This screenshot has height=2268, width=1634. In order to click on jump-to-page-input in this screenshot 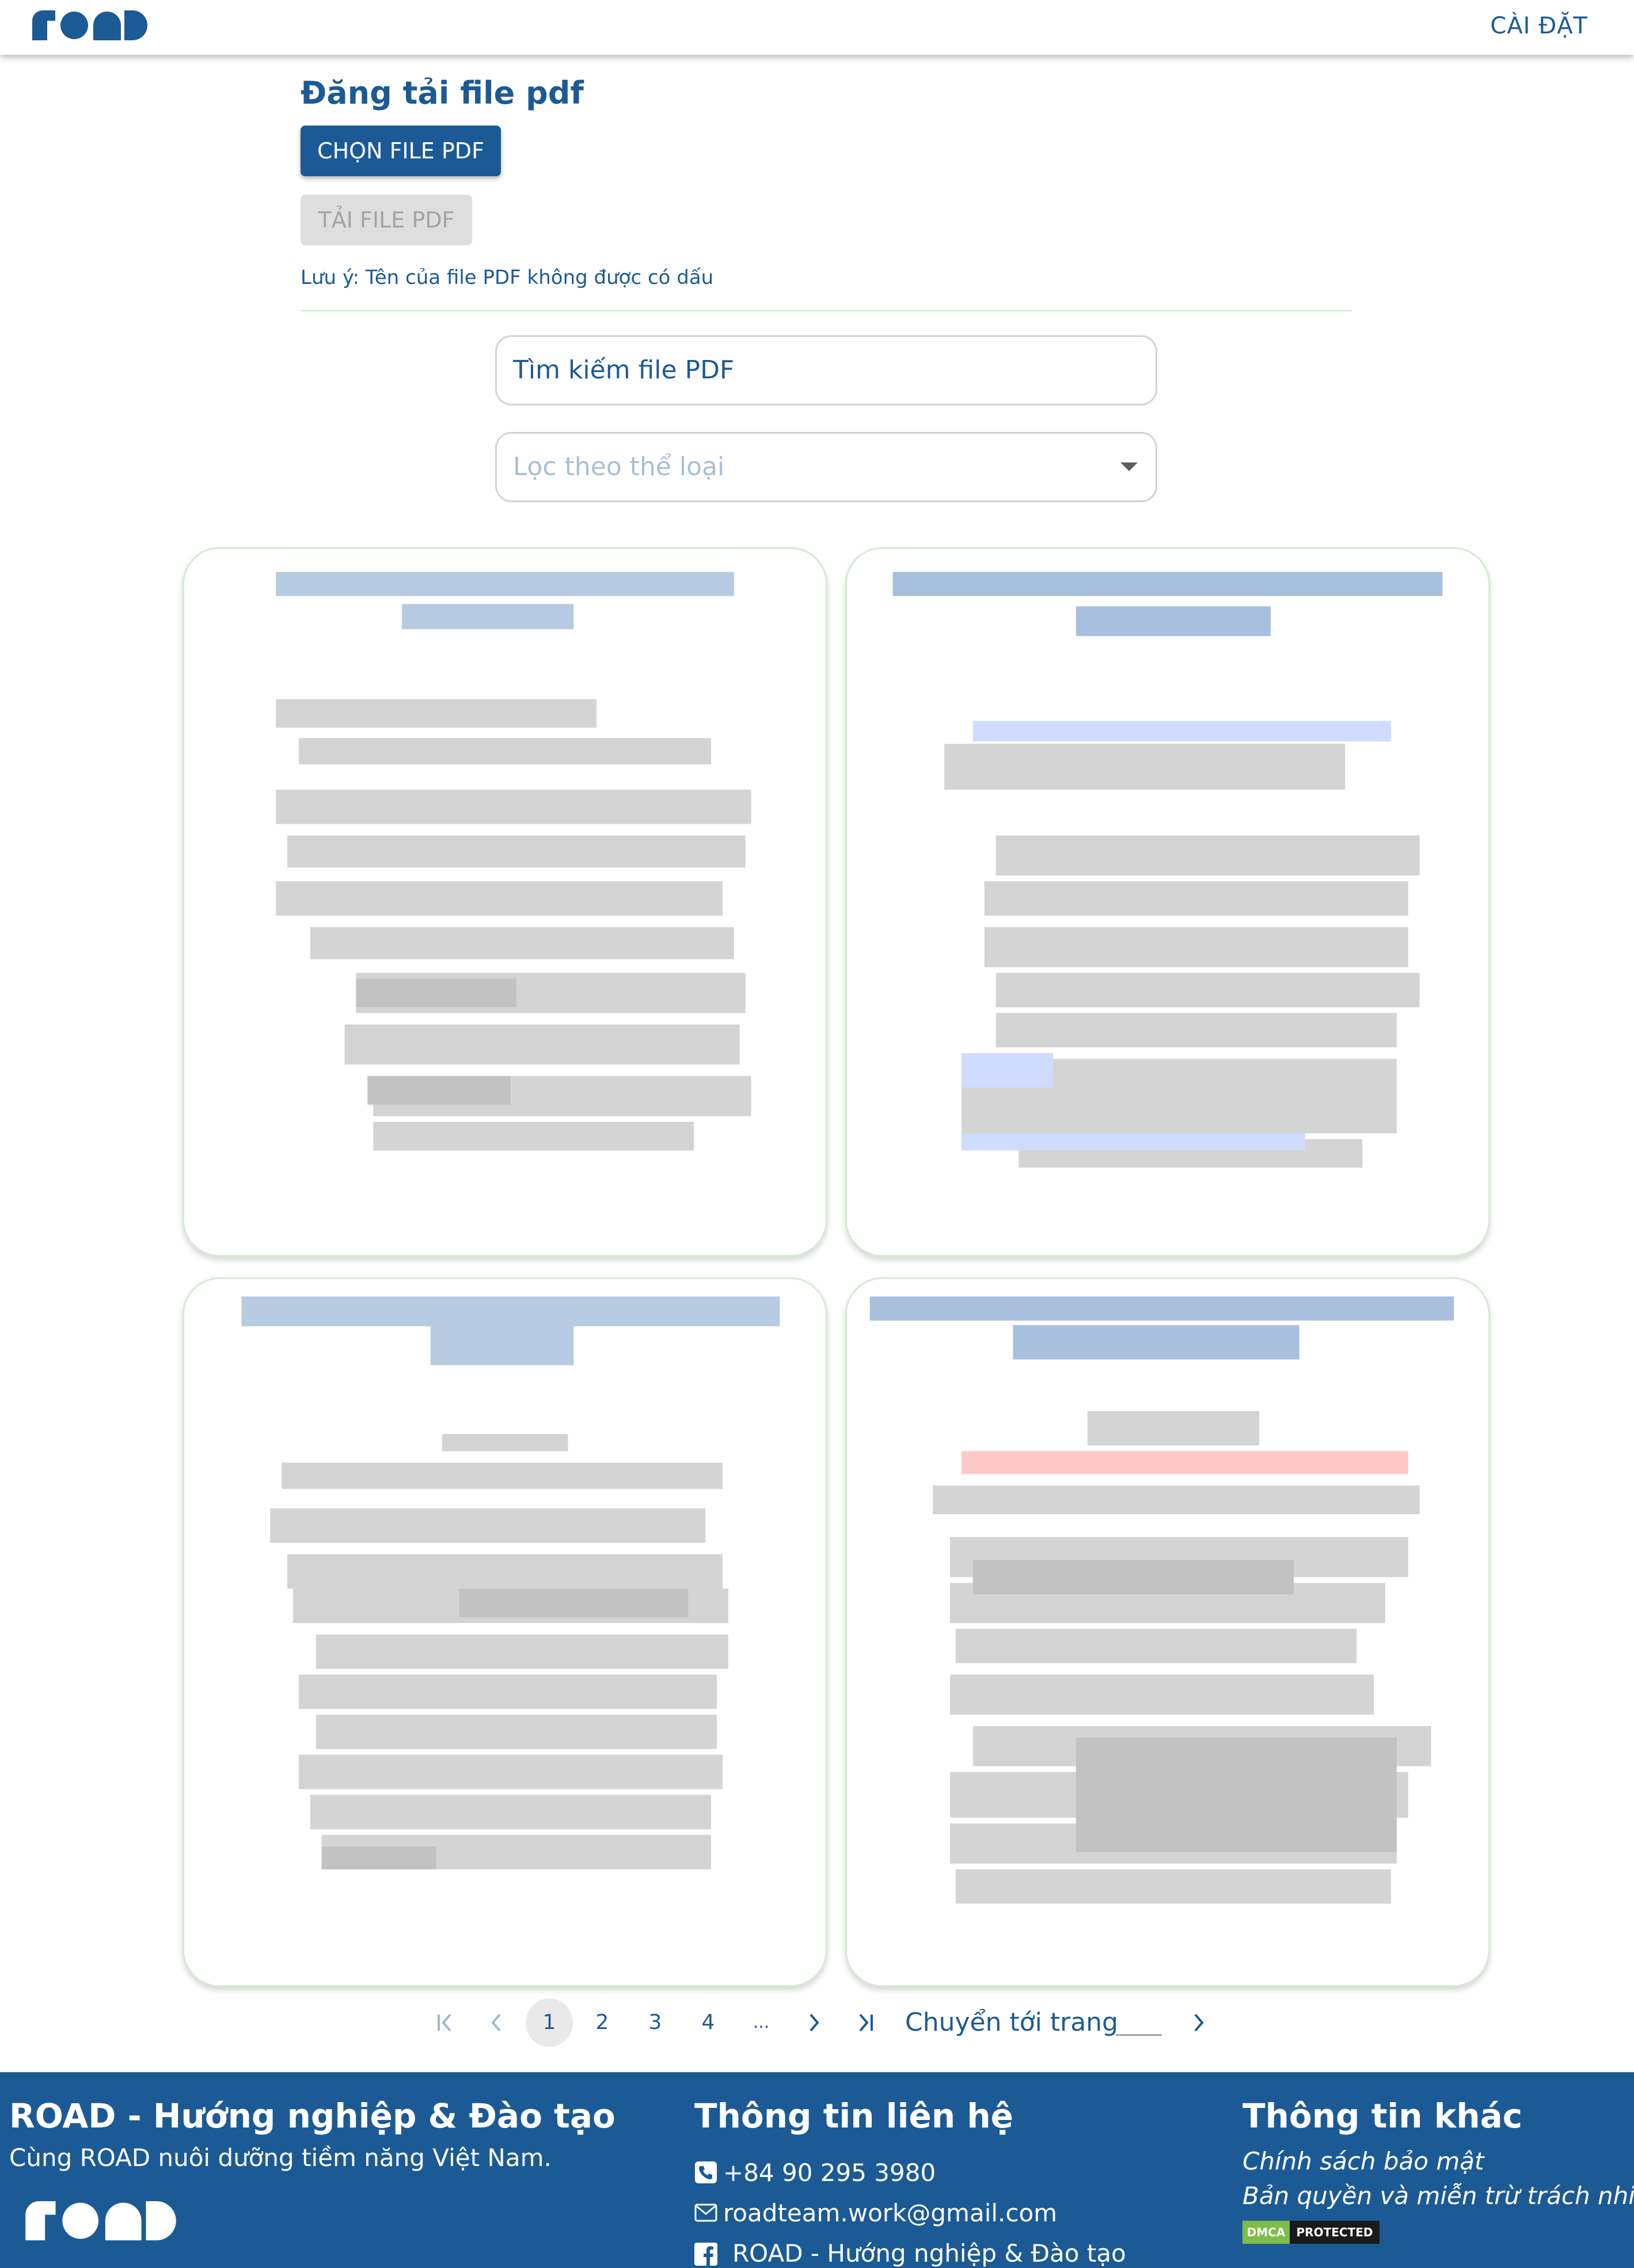, I will do `click(1139, 2035)`.